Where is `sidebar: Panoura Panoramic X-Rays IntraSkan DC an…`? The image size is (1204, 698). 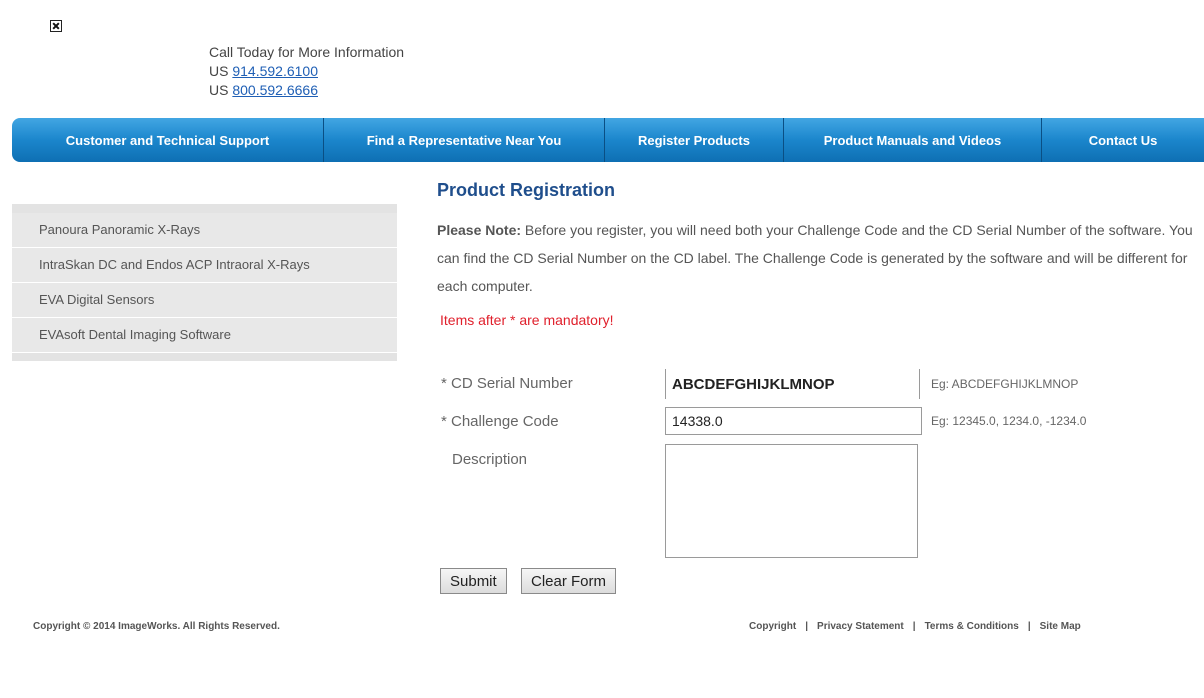
sidebar: Panoura Panoramic X-Rays IntraSkan DC an… is located at coordinates (204, 282).